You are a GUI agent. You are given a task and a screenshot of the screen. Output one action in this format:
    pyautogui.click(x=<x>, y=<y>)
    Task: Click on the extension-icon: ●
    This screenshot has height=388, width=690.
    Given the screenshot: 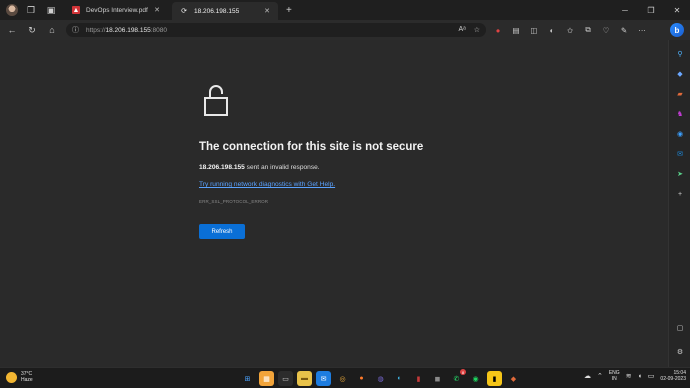 What is the action you would take?
    pyautogui.click(x=498, y=30)
    